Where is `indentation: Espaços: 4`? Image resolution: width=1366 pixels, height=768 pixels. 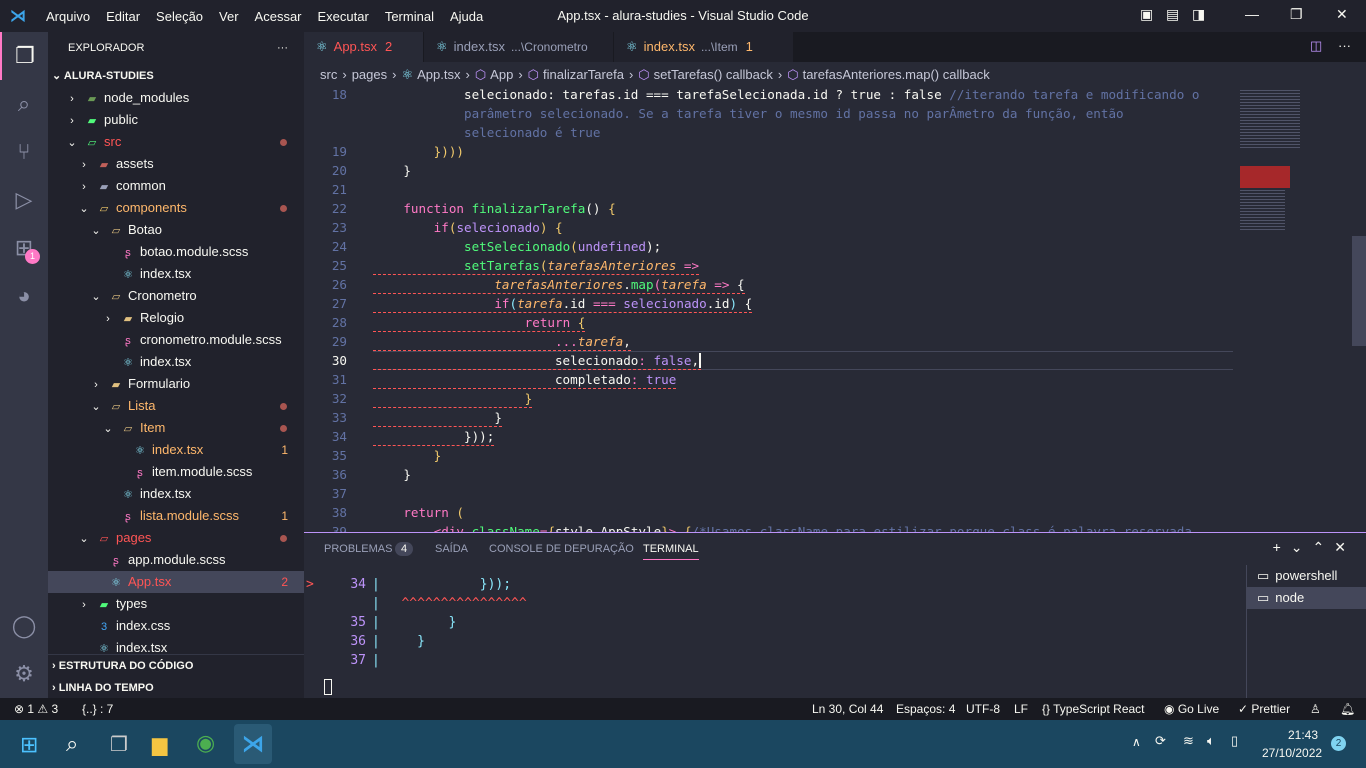
indentation: Espaços: 4 is located at coordinates (925, 709).